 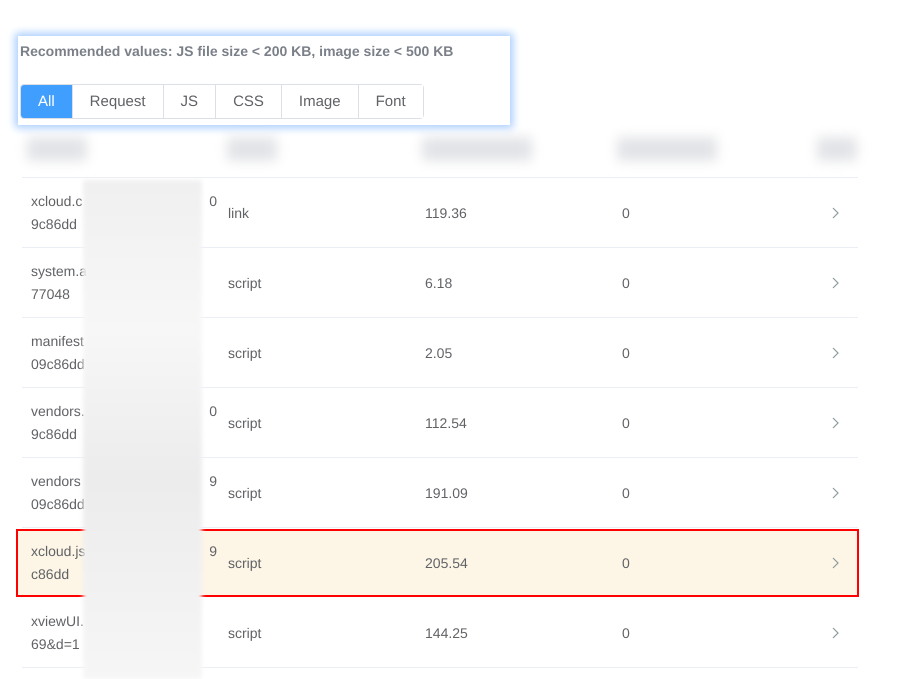 I want to click on recommendation-notice: Recommended values: JS file size < 200 KB, image size < 500 KB, so click(x=237, y=51).